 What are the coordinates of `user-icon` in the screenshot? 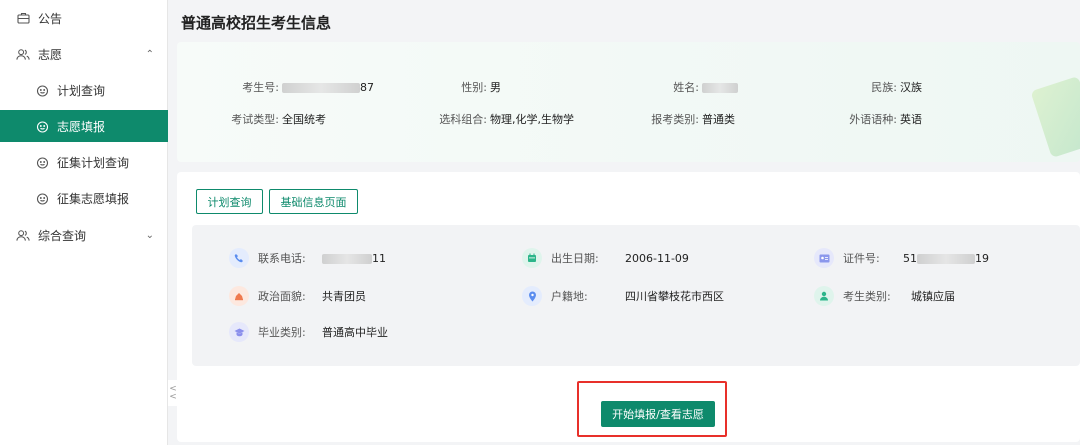 It's located at (824, 296).